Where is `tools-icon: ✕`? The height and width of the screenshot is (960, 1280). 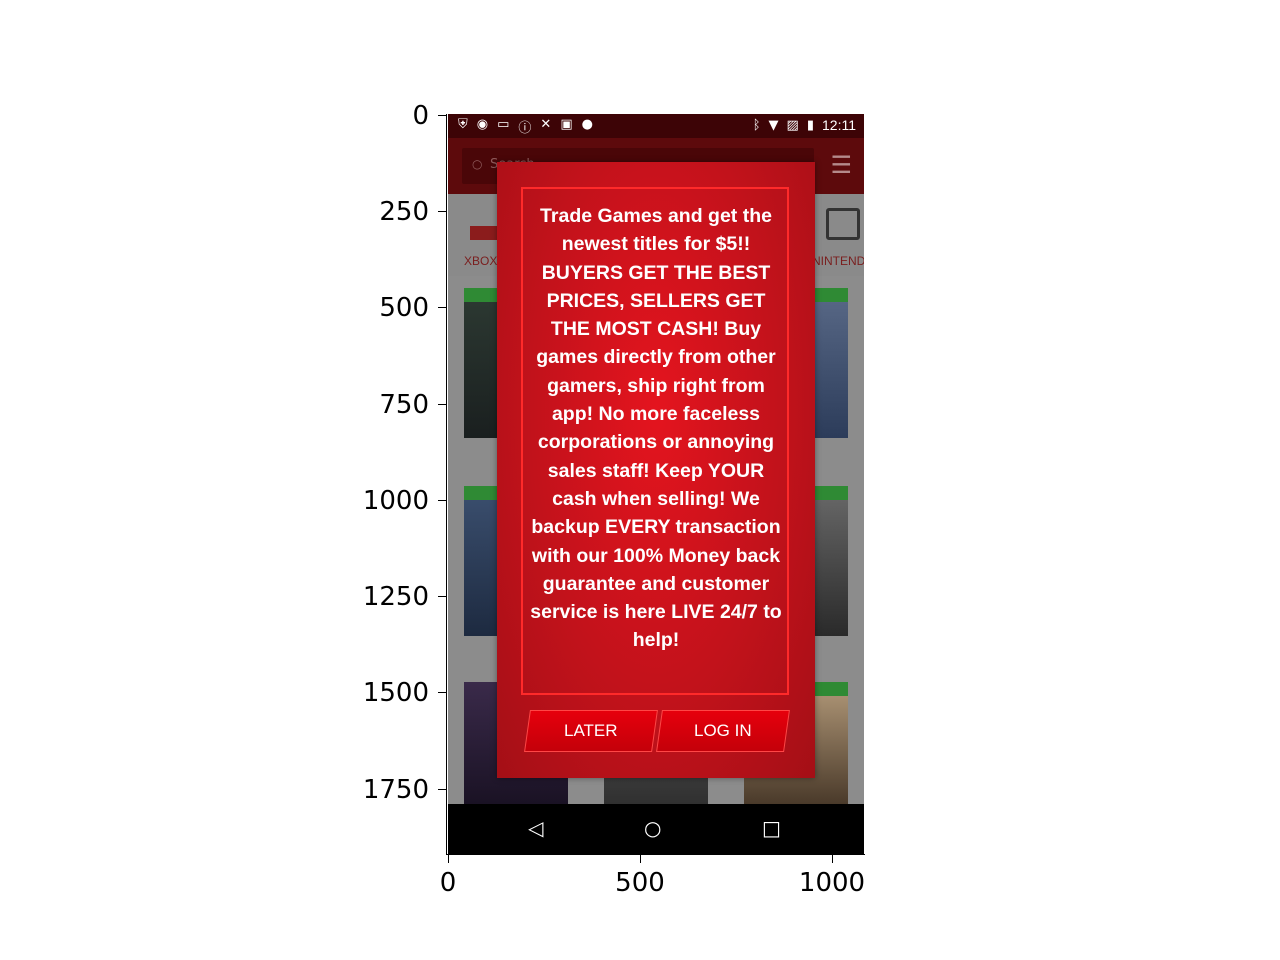 tools-icon: ✕ is located at coordinates (546, 124).